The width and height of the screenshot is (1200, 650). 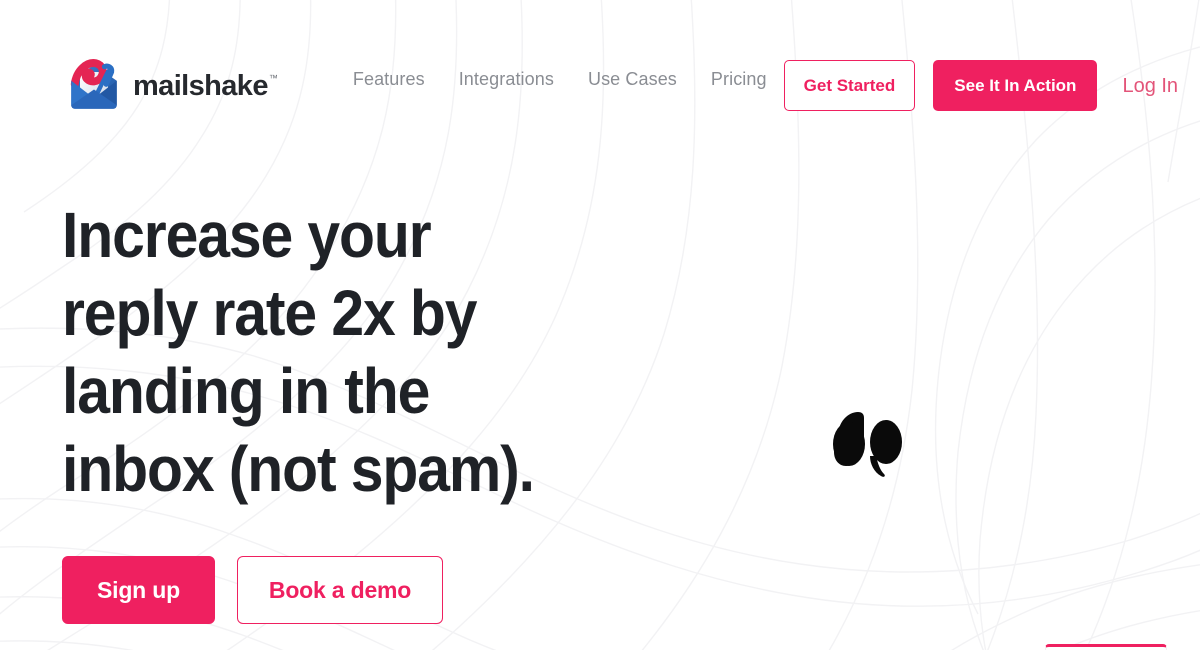 What do you see at coordinates (739, 79) in the screenshot?
I see `nav-link-pricing: Pricing` at bounding box center [739, 79].